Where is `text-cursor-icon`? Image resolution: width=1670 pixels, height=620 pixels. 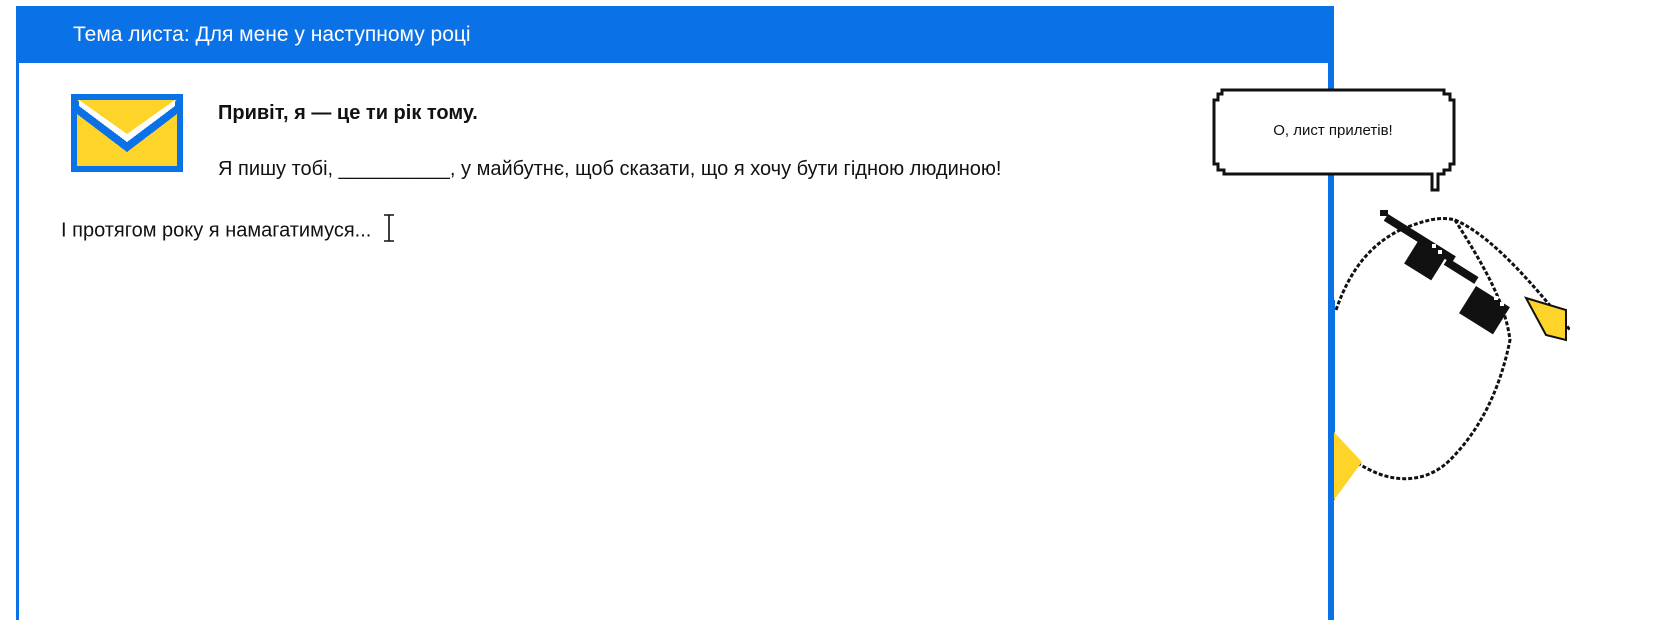 text-cursor-icon is located at coordinates (389, 231).